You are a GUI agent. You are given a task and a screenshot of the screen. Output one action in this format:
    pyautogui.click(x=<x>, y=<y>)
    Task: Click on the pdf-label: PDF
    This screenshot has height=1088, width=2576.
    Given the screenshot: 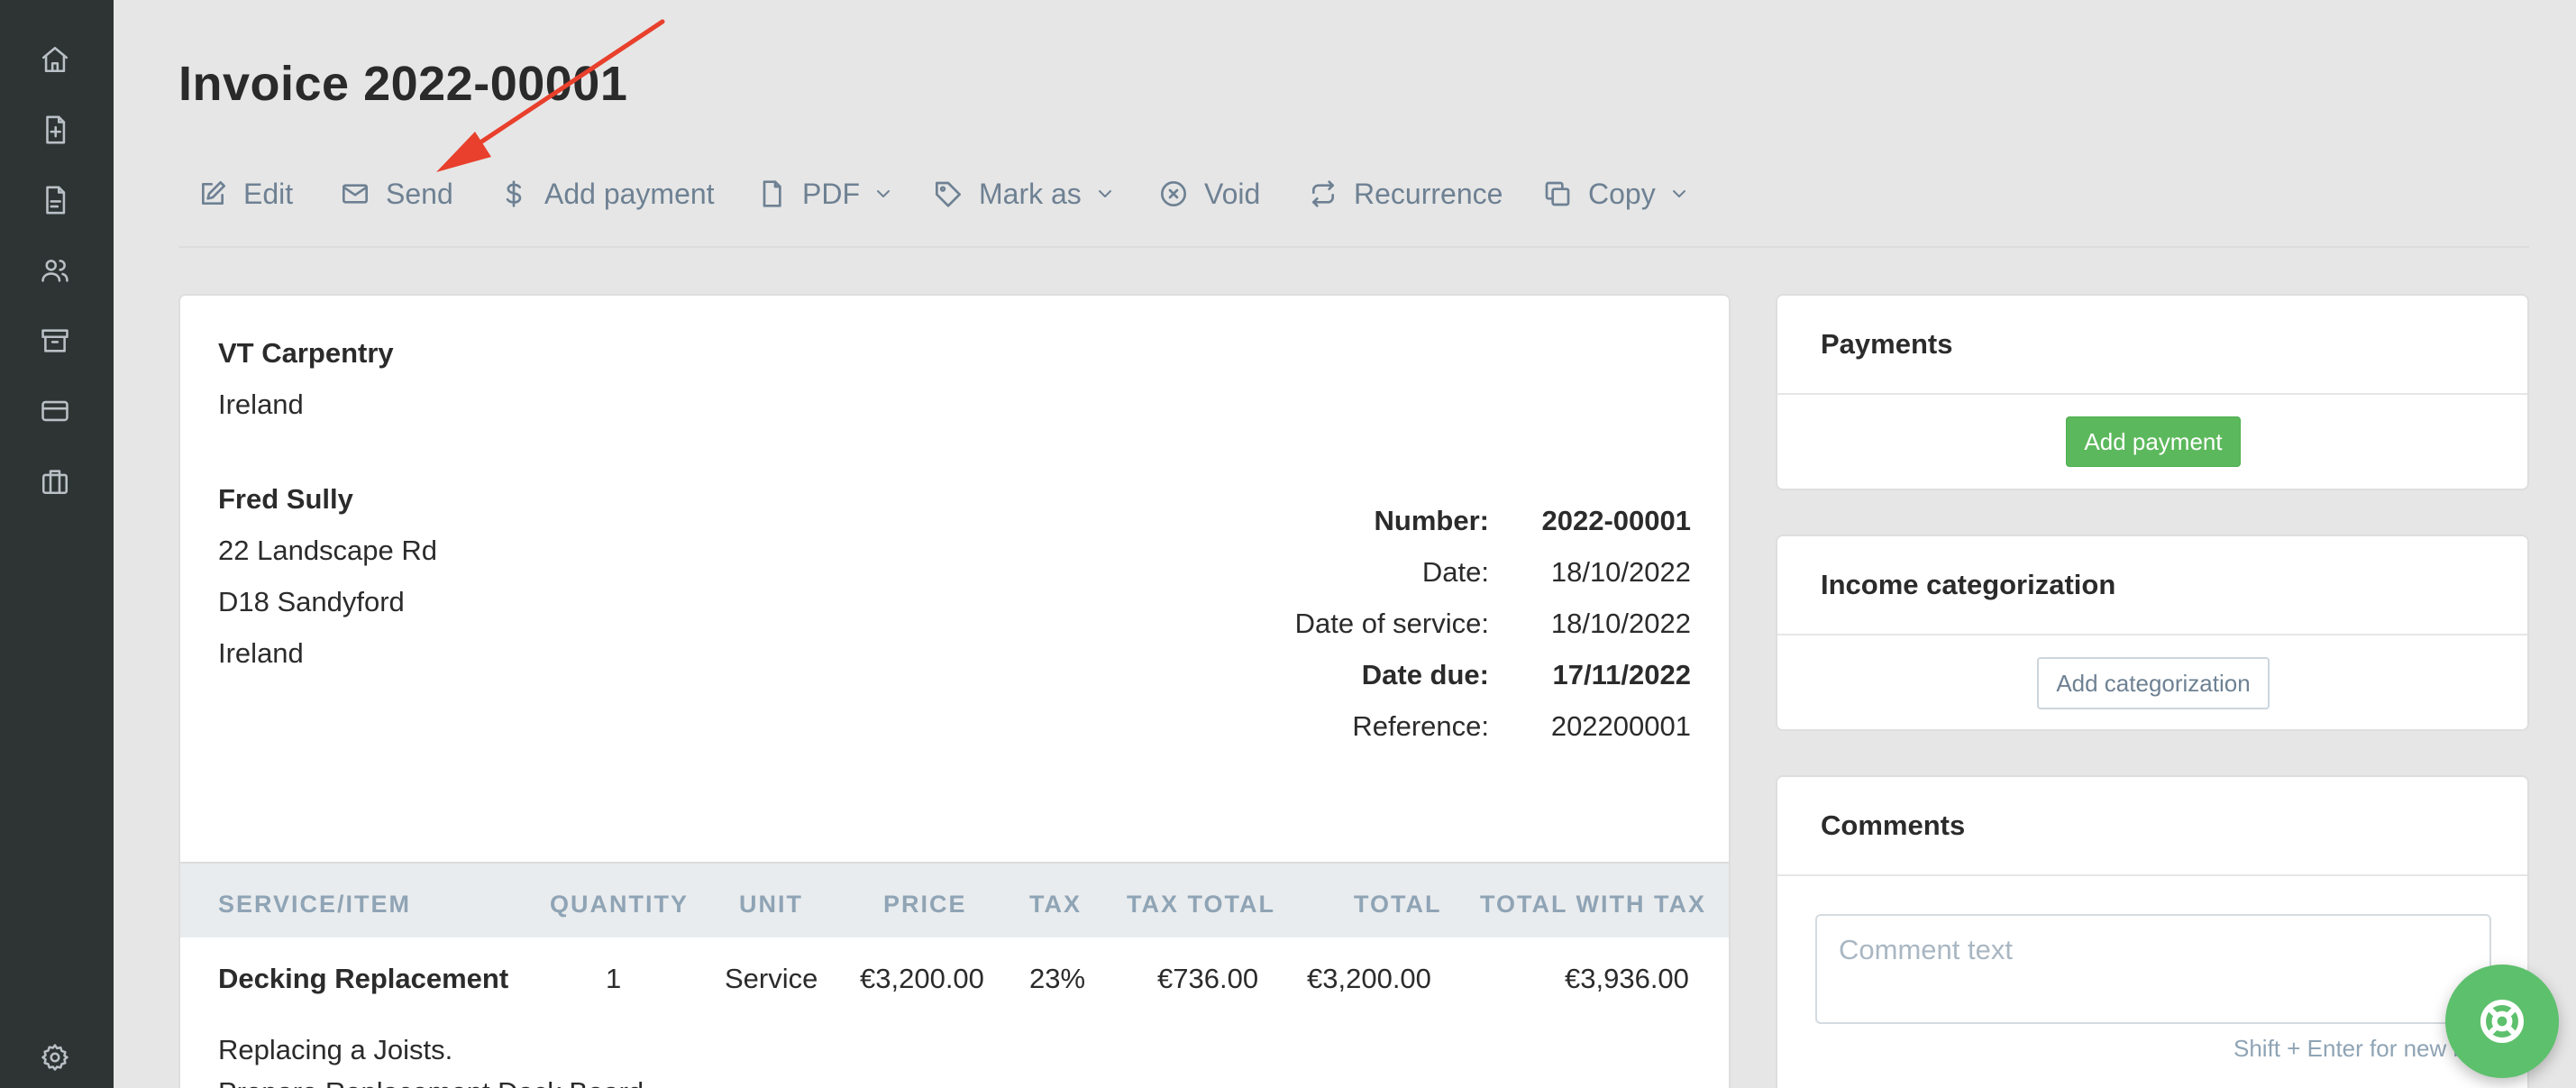 What is the action you would take?
    pyautogui.click(x=831, y=193)
    